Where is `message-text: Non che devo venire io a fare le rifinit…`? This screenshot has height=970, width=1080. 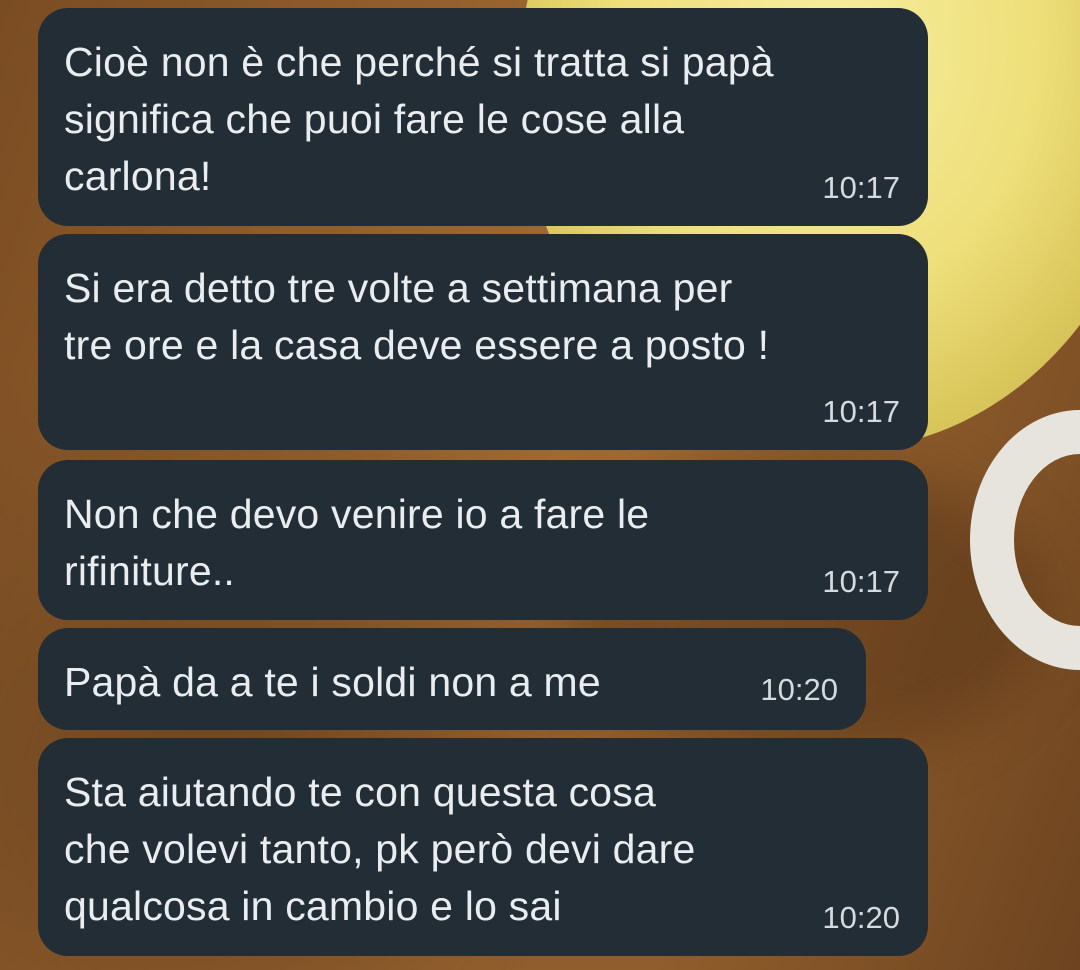
message-text: Non che devo venire io a fare le rifinit… is located at coordinates (357, 542).